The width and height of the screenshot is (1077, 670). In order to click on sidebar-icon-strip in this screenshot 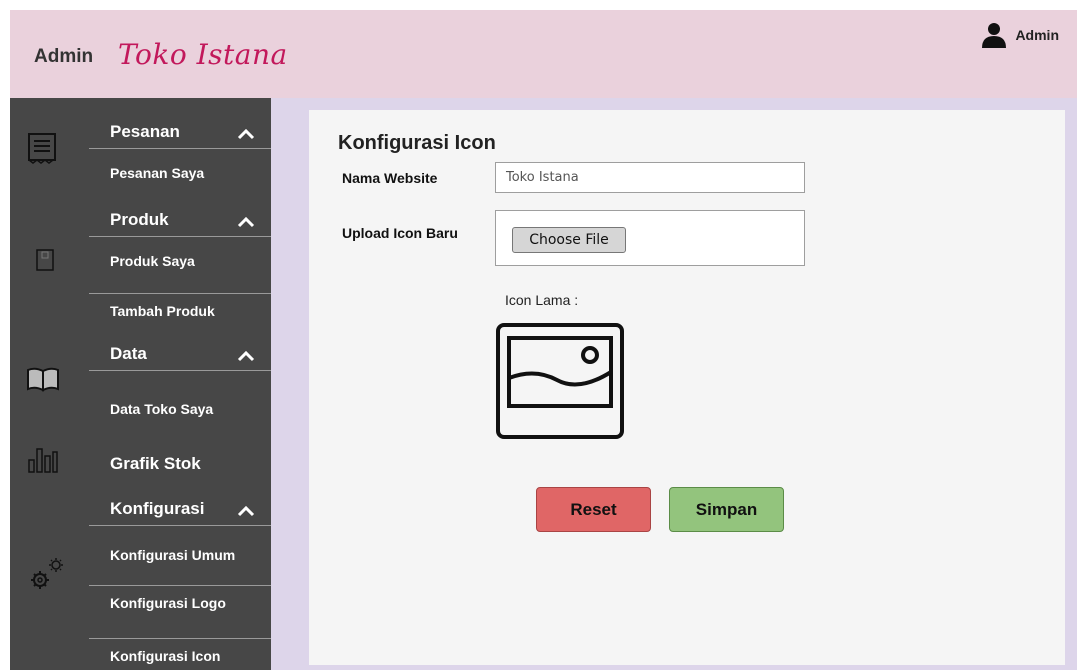, I will do `click(49, 384)`.